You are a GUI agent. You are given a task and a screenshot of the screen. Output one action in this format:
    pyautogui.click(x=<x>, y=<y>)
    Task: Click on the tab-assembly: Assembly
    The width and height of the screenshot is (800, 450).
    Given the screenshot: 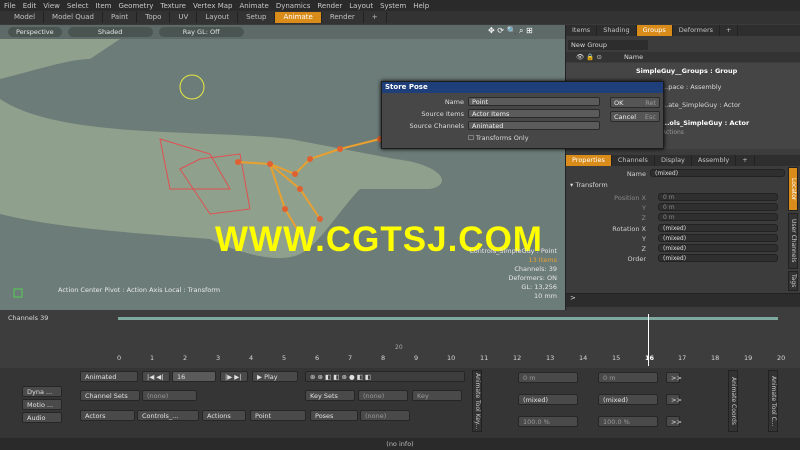 What is the action you would take?
    pyautogui.click(x=714, y=160)
    